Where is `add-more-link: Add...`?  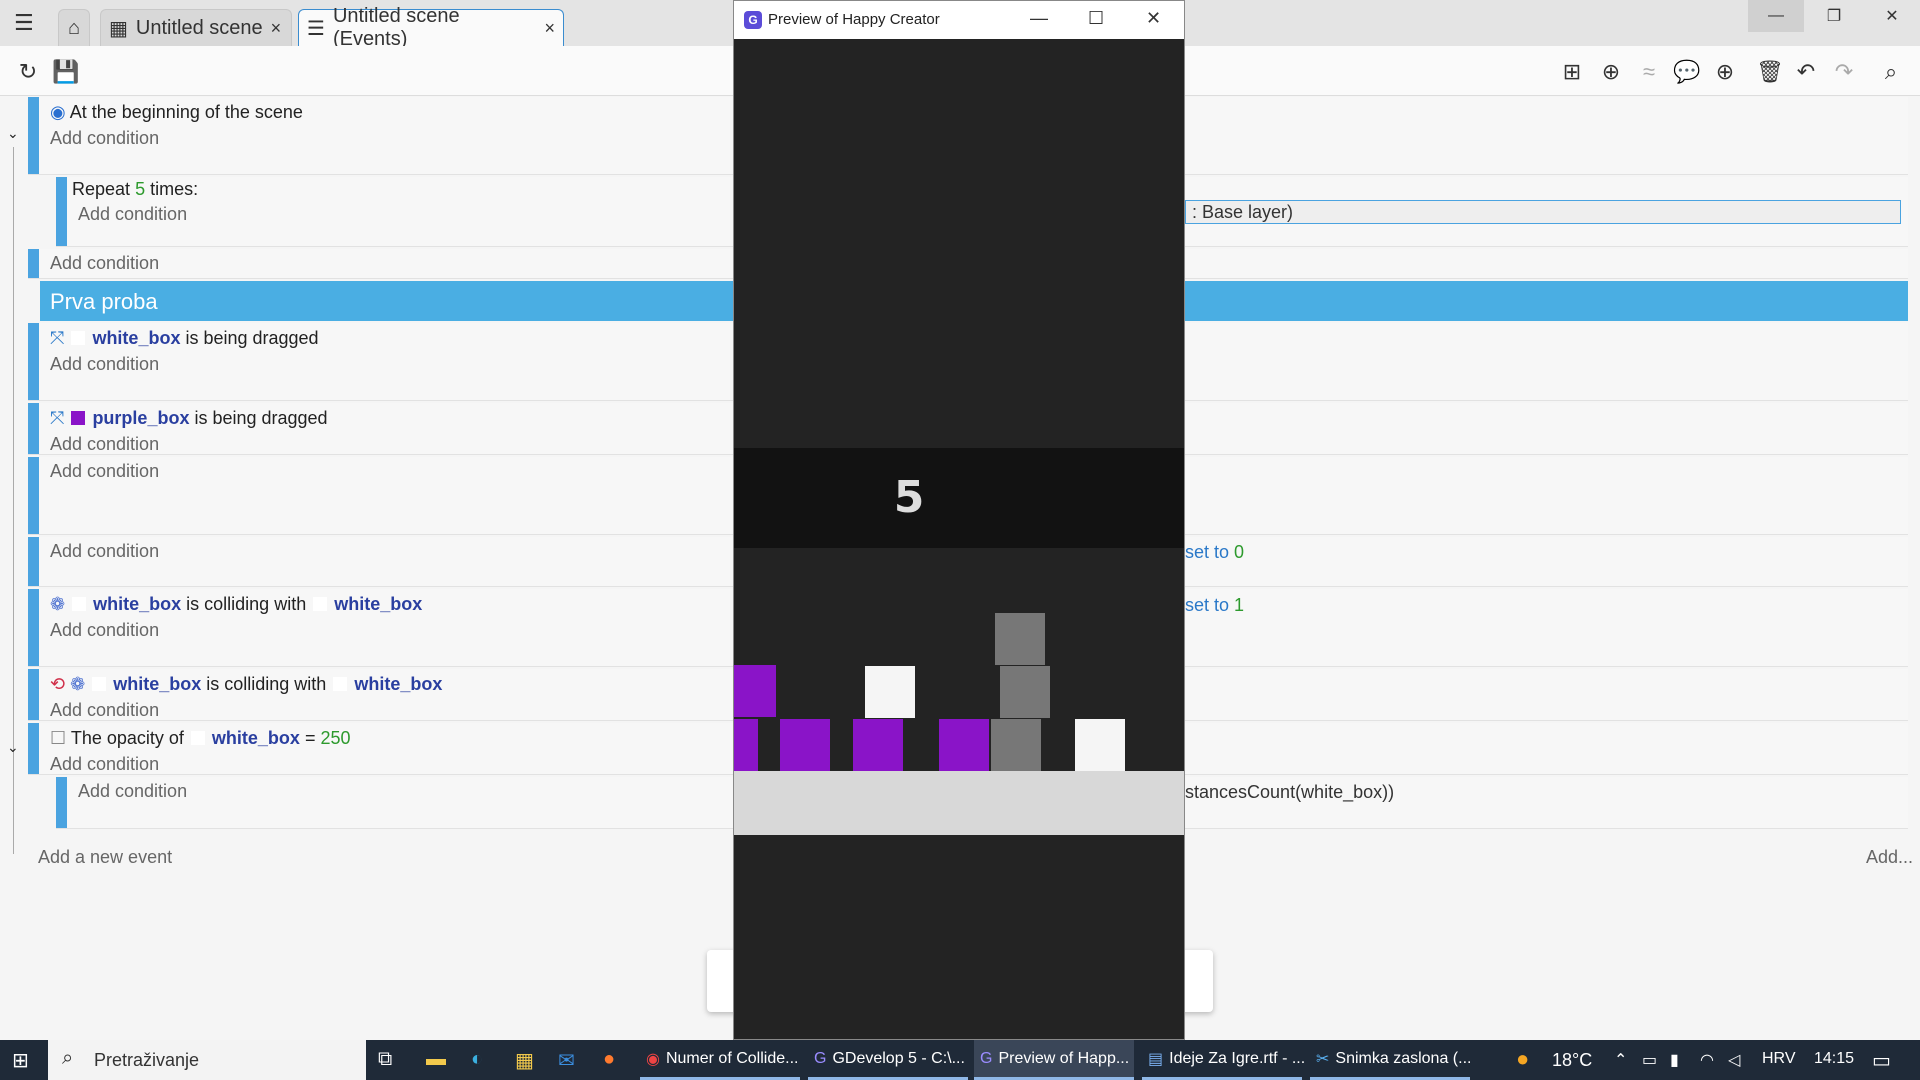 add-more-link: Add... is located at coordinates (1889, 857).